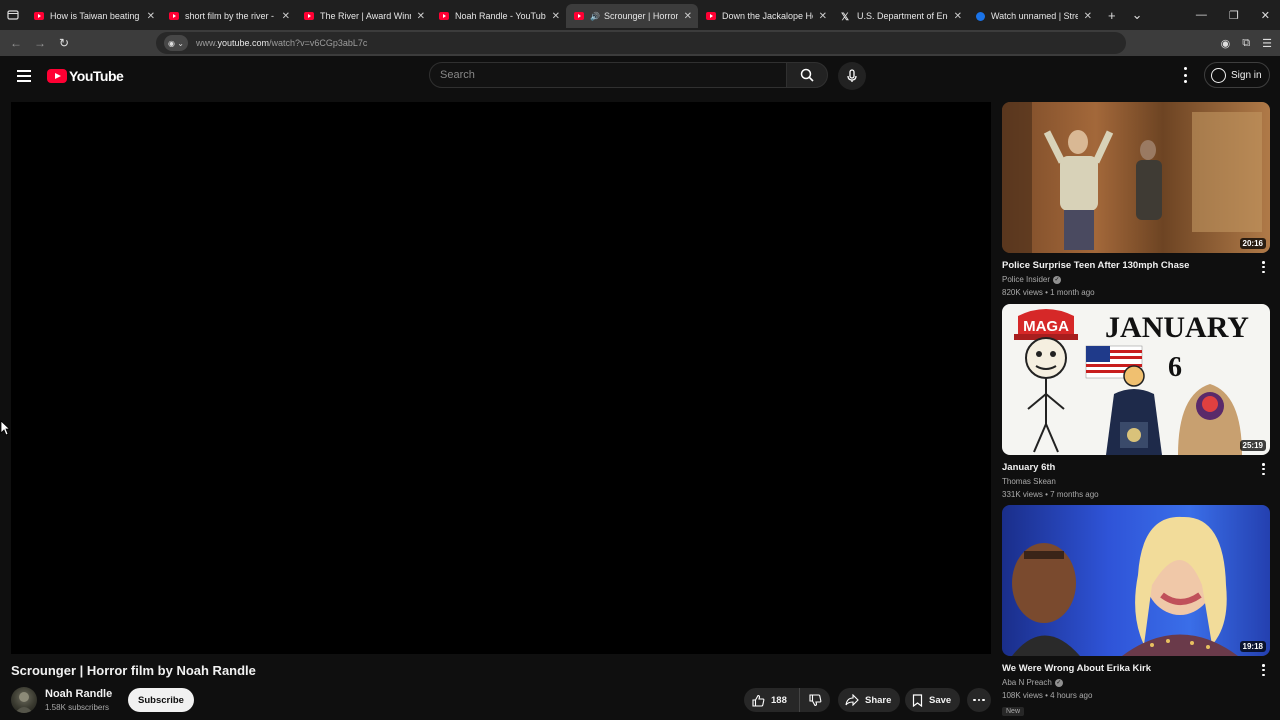 The width and height of the screenshot is (1280, 720). I want to click on new-tab-icon: +, so click(1112, 15).